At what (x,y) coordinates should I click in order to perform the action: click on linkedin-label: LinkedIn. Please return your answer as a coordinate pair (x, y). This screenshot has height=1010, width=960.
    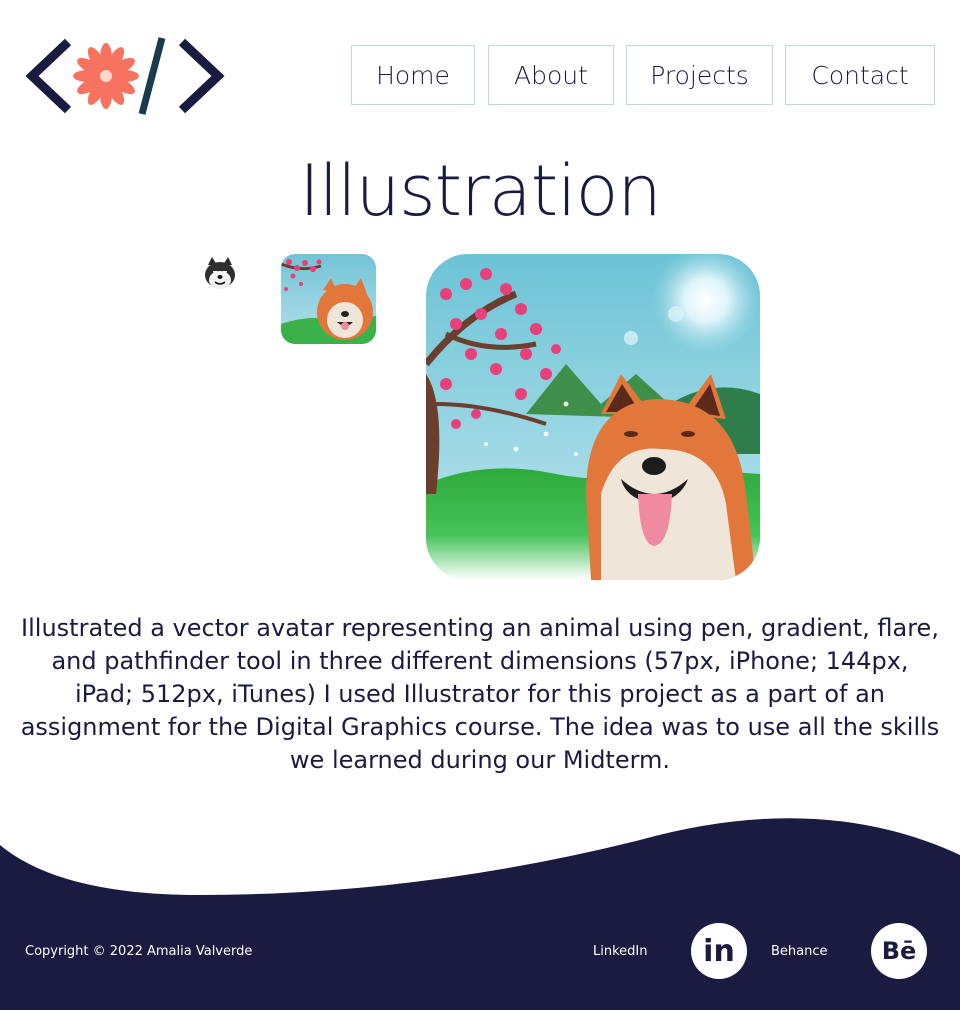
    Looking at the image, I should click on (620, 951).